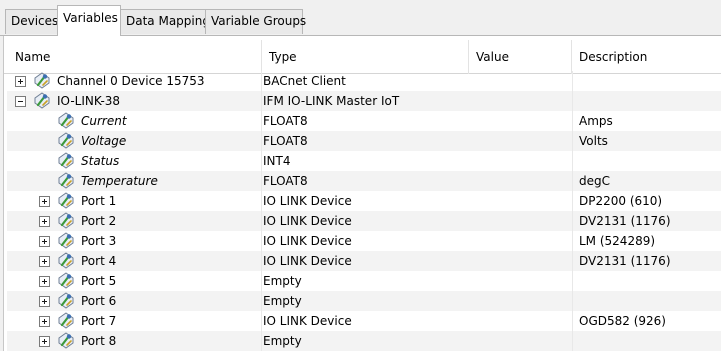 This screenshot has height=351, width=721. Describe the element at coordinates (364, 321) in the screenshot. I see `table-row: Port 7 IO LINK Device OGD582 (926)` at that location.